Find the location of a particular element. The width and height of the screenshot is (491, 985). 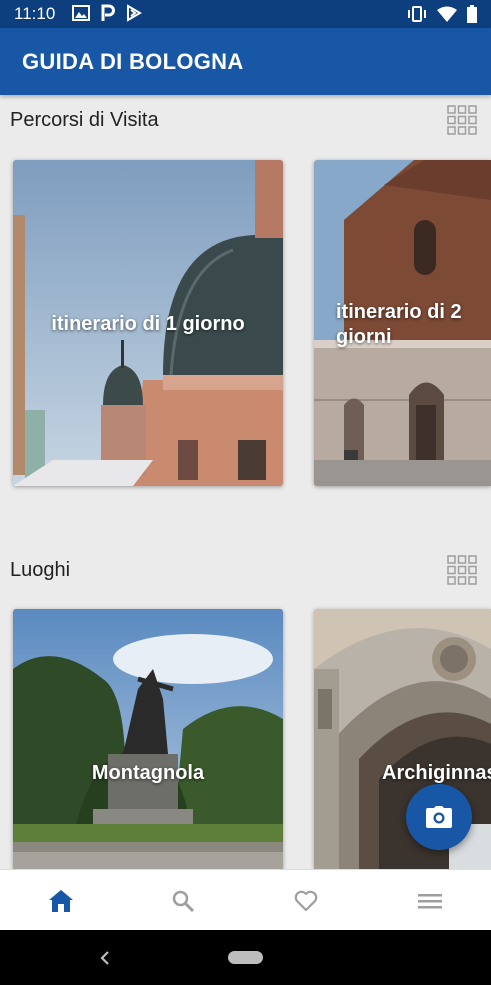

nav-menu is located at coordinates (430, 900).